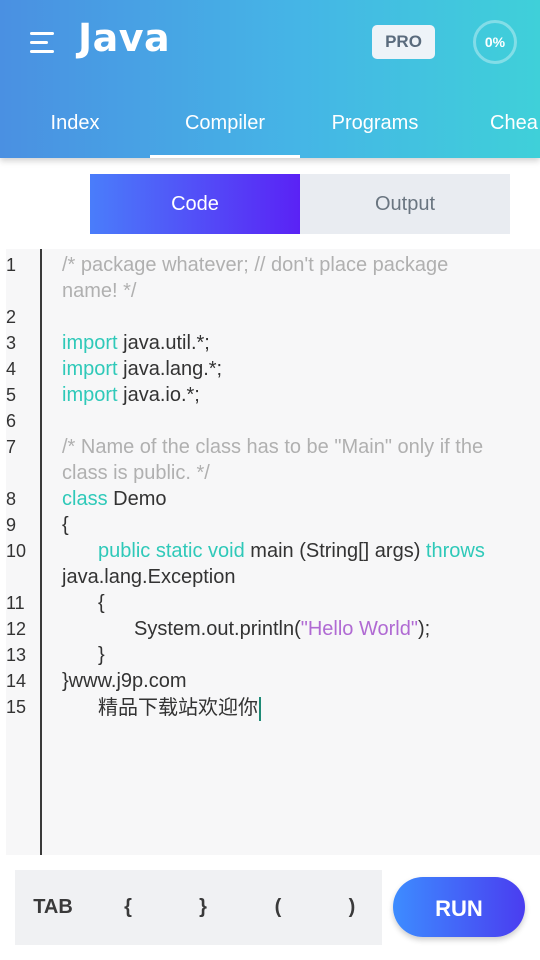  I want to click on output-segment-button: Output, so click(405, 204).